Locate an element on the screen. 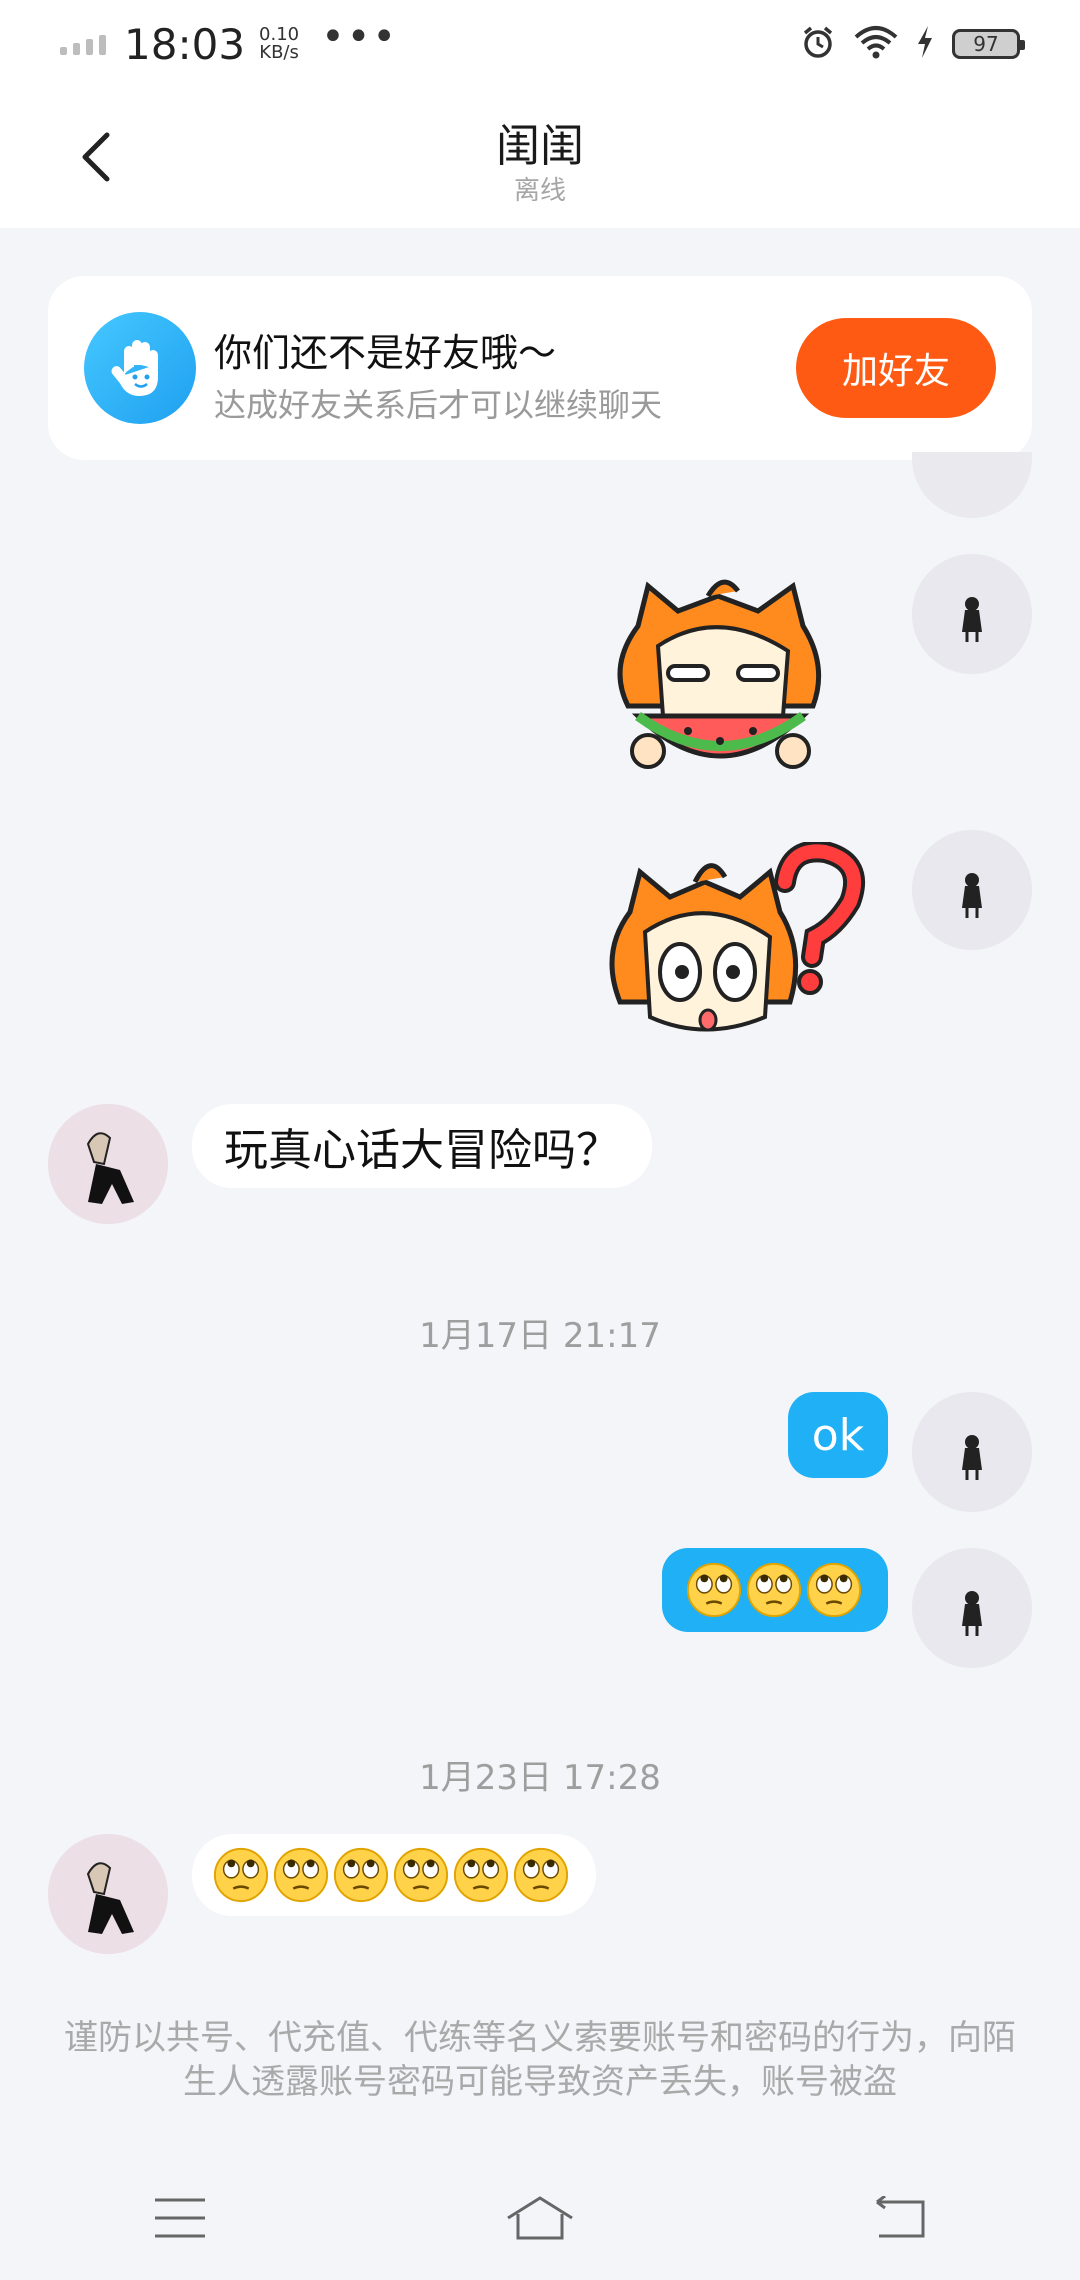 This screenshot has width=1080, height=2280. return-icon is located at coordinates (900, 2219).